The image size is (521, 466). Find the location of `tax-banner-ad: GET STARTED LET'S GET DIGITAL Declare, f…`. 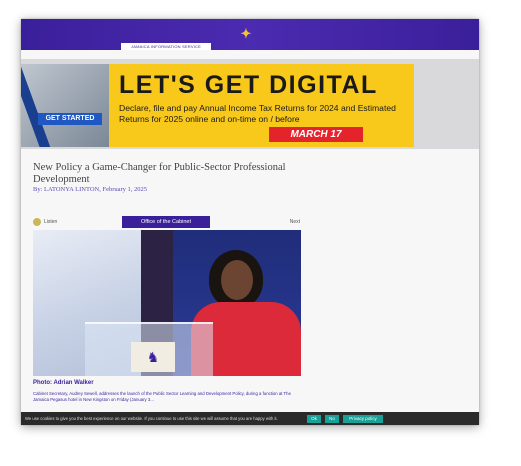

tax-banner-ad: GET STARTED LET'S GET DIGITAL Declare, f… is located at coordinates (217, 105).